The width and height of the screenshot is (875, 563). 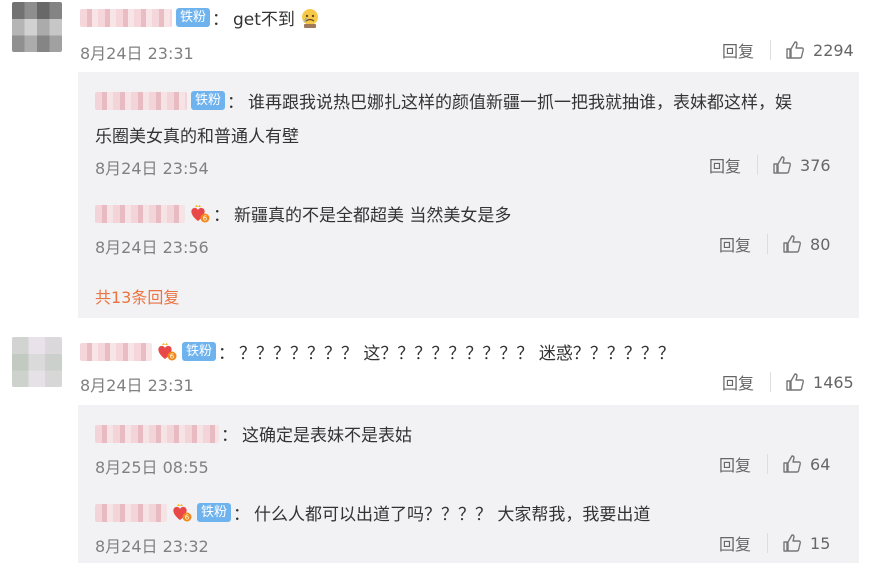 I want to click on like-count: 15, so click(x=820, y=543).